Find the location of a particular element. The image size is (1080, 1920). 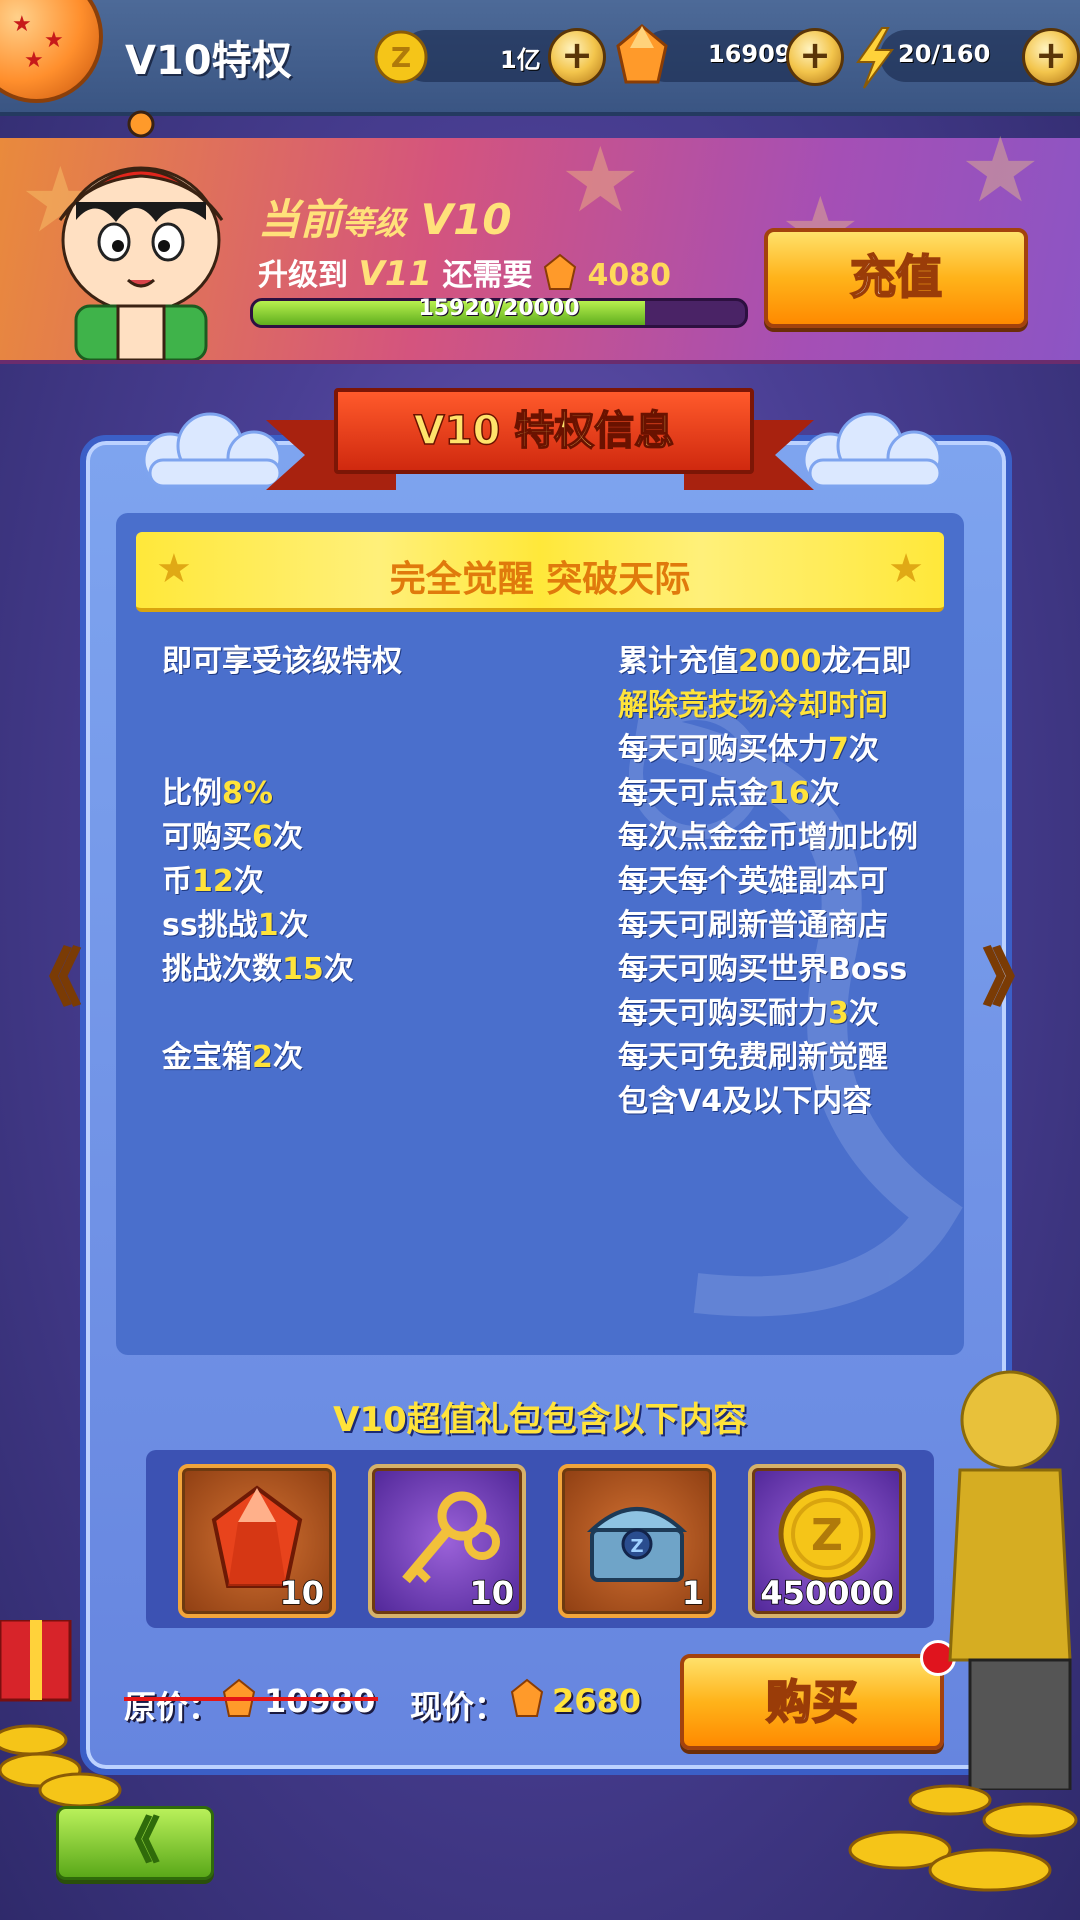

gold-value: 1亿 is located at coordinates (520, 60).